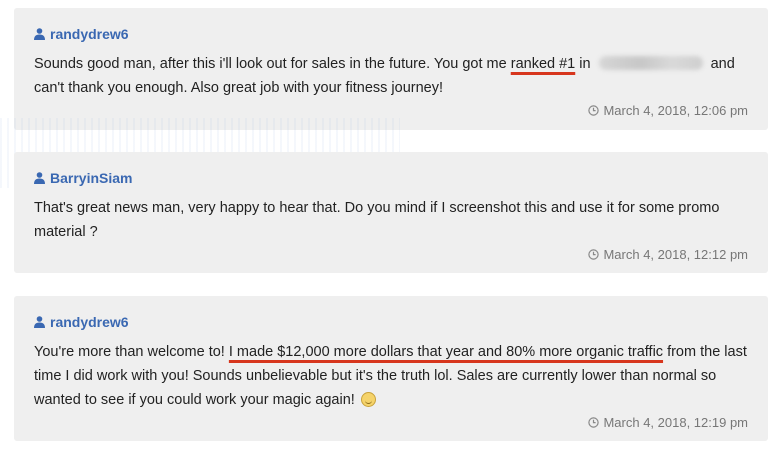 Image resolution: width=777 pixels, height=449 pixels. I want to click on comment-timestamp: March 4, 2018, 12:12 pm, so click(668, 254).